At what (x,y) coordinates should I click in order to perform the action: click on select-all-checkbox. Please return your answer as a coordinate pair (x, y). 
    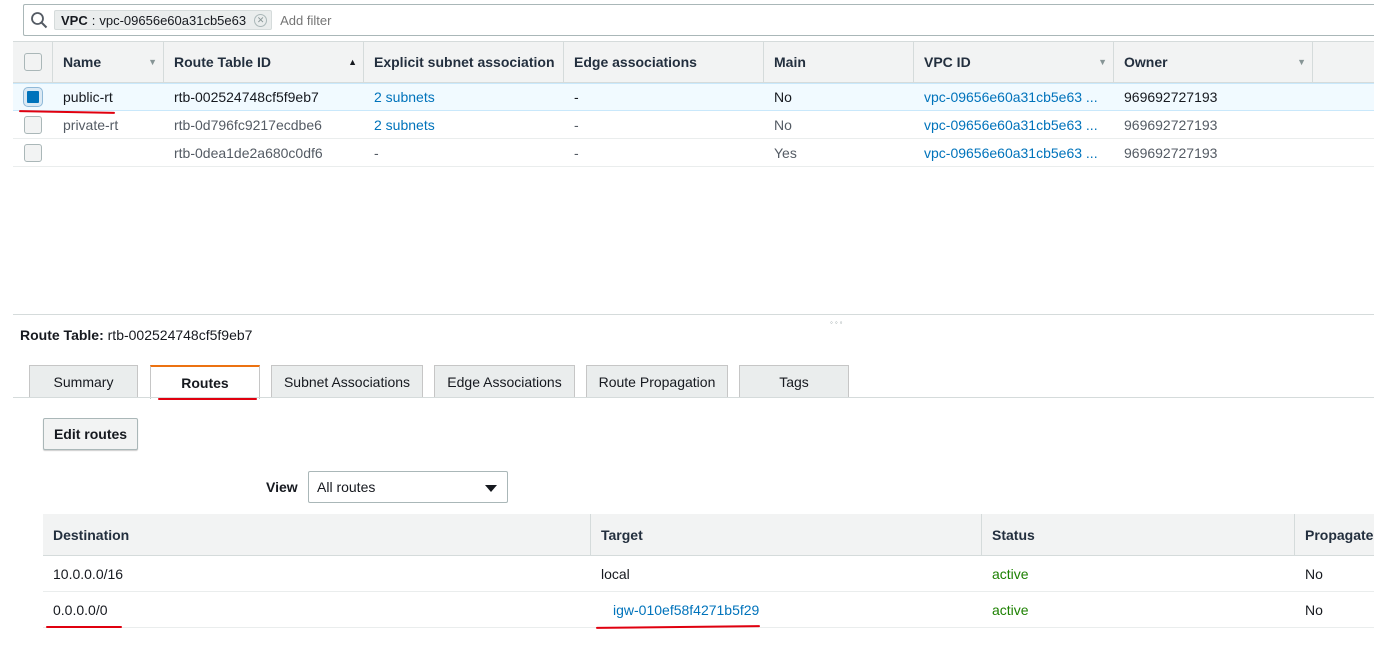
    Looking at the image, I should click on (32, 62).